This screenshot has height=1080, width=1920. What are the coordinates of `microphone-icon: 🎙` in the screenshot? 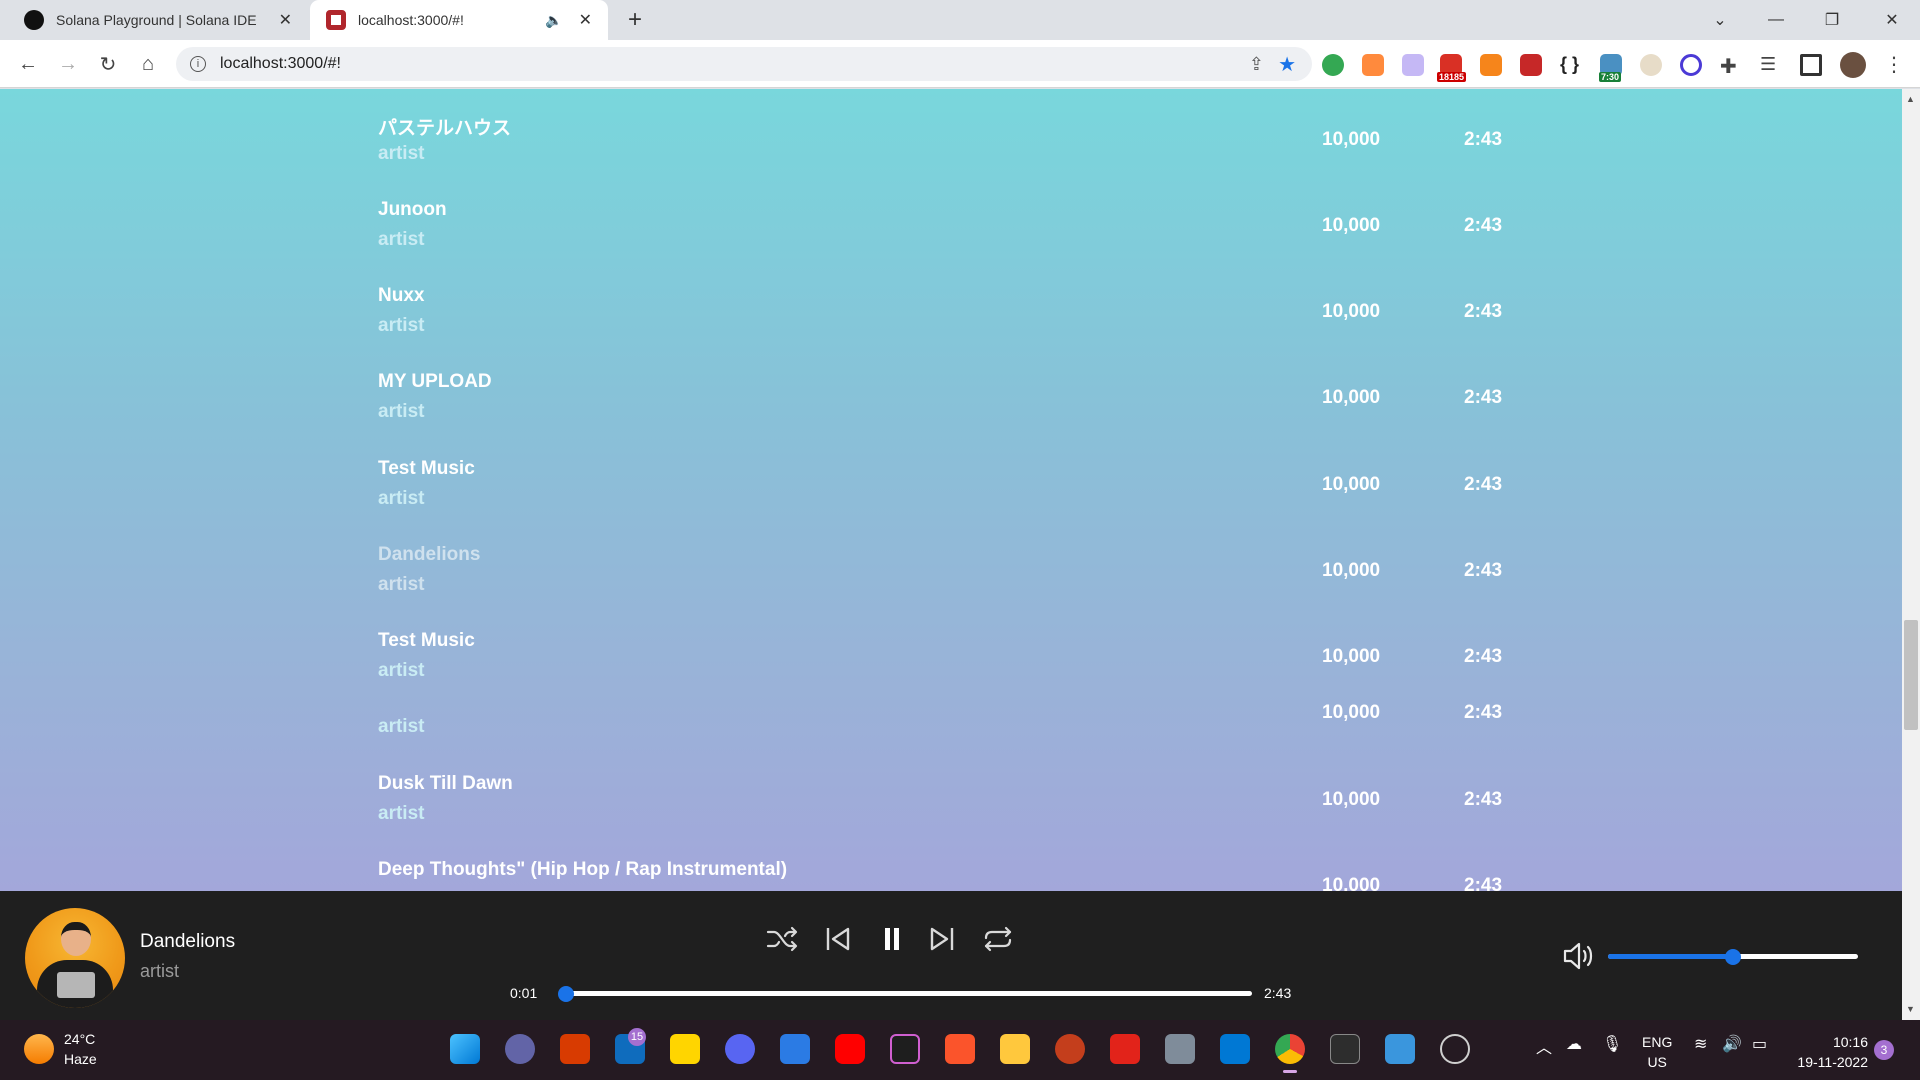 It's located at (1612, 1044).